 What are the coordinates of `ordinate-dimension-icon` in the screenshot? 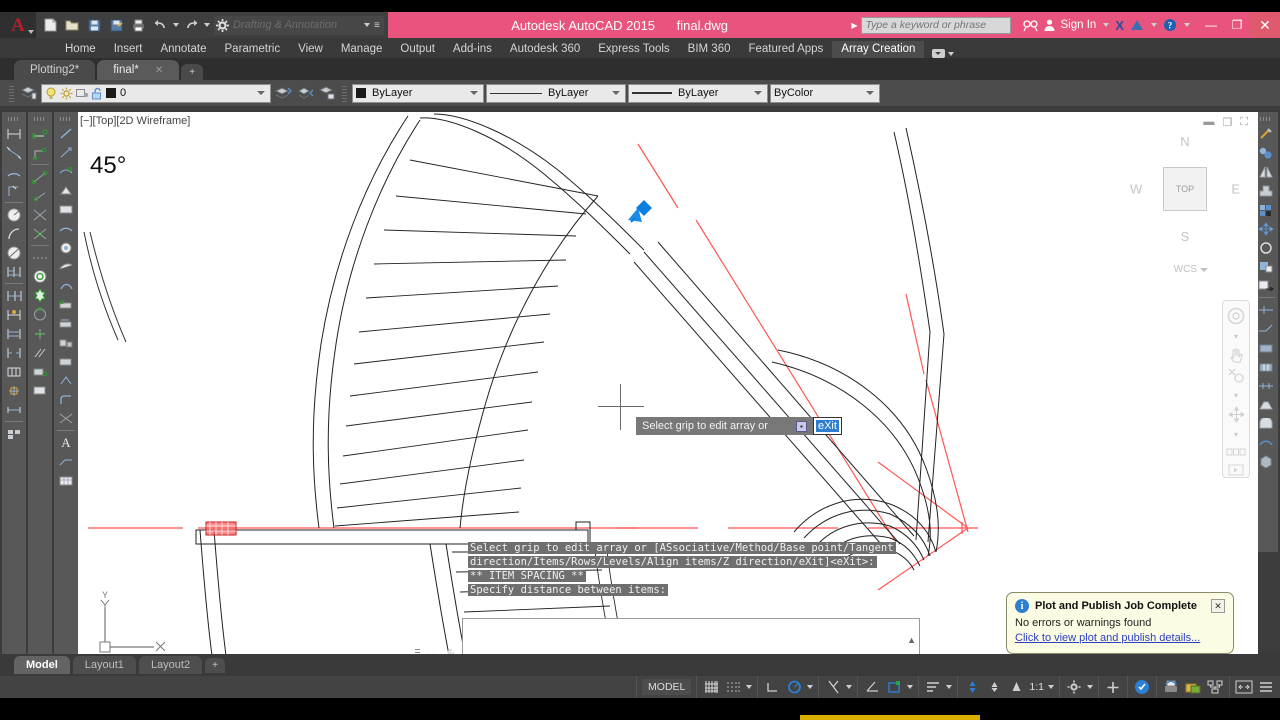 It's located at (14, 190).